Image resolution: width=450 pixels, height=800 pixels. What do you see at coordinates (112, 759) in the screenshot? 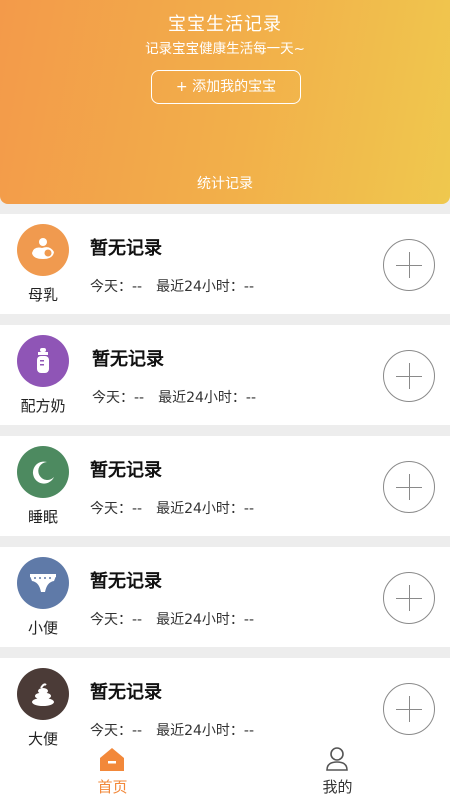
I see `home-icon` at bounding box center [112, 759].